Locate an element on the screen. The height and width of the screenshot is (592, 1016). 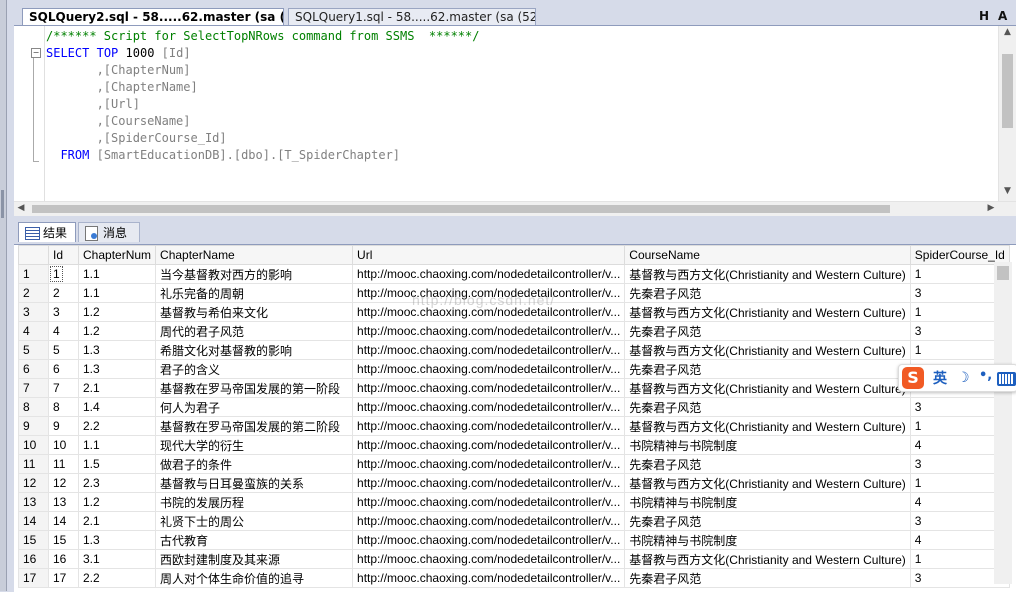
scroll-up-icon: ▲ is located at coordinates (1007, 32).